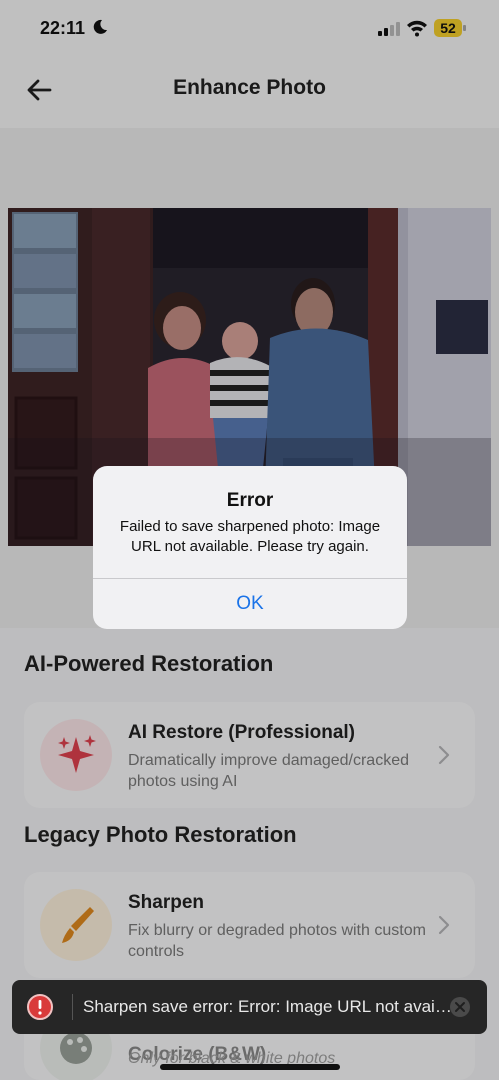 Image resolution: width=499 pixels, height=1080 pixels. I want to click on toast-separator, so click(72, 1007).